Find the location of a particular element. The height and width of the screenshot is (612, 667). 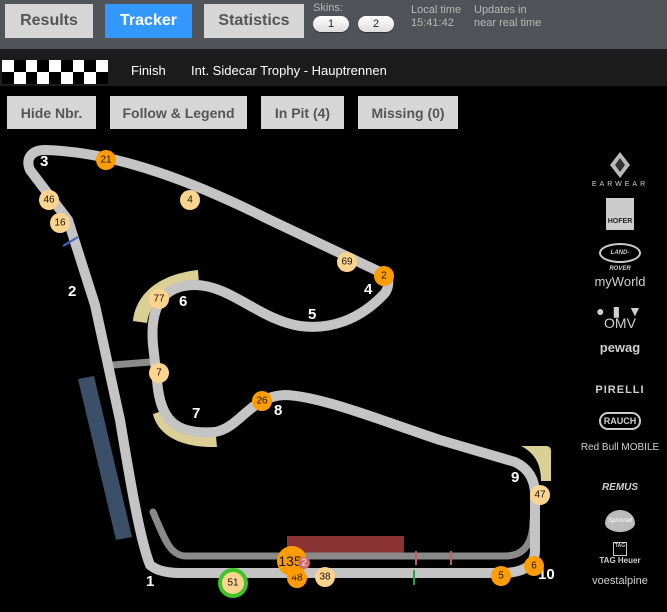

car-marker: 16 is located at coordinates (60, 223).